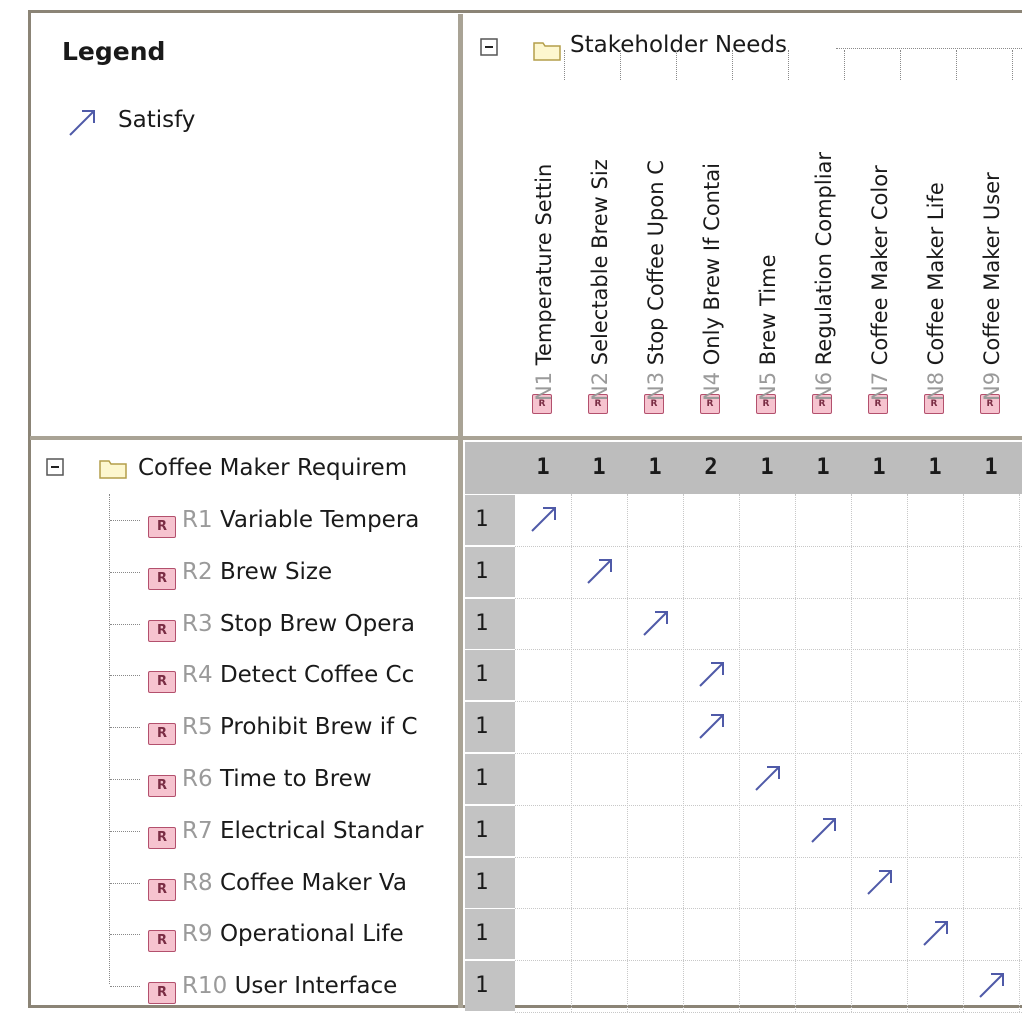  I want to click on row-id: R4, so click(197, 675).